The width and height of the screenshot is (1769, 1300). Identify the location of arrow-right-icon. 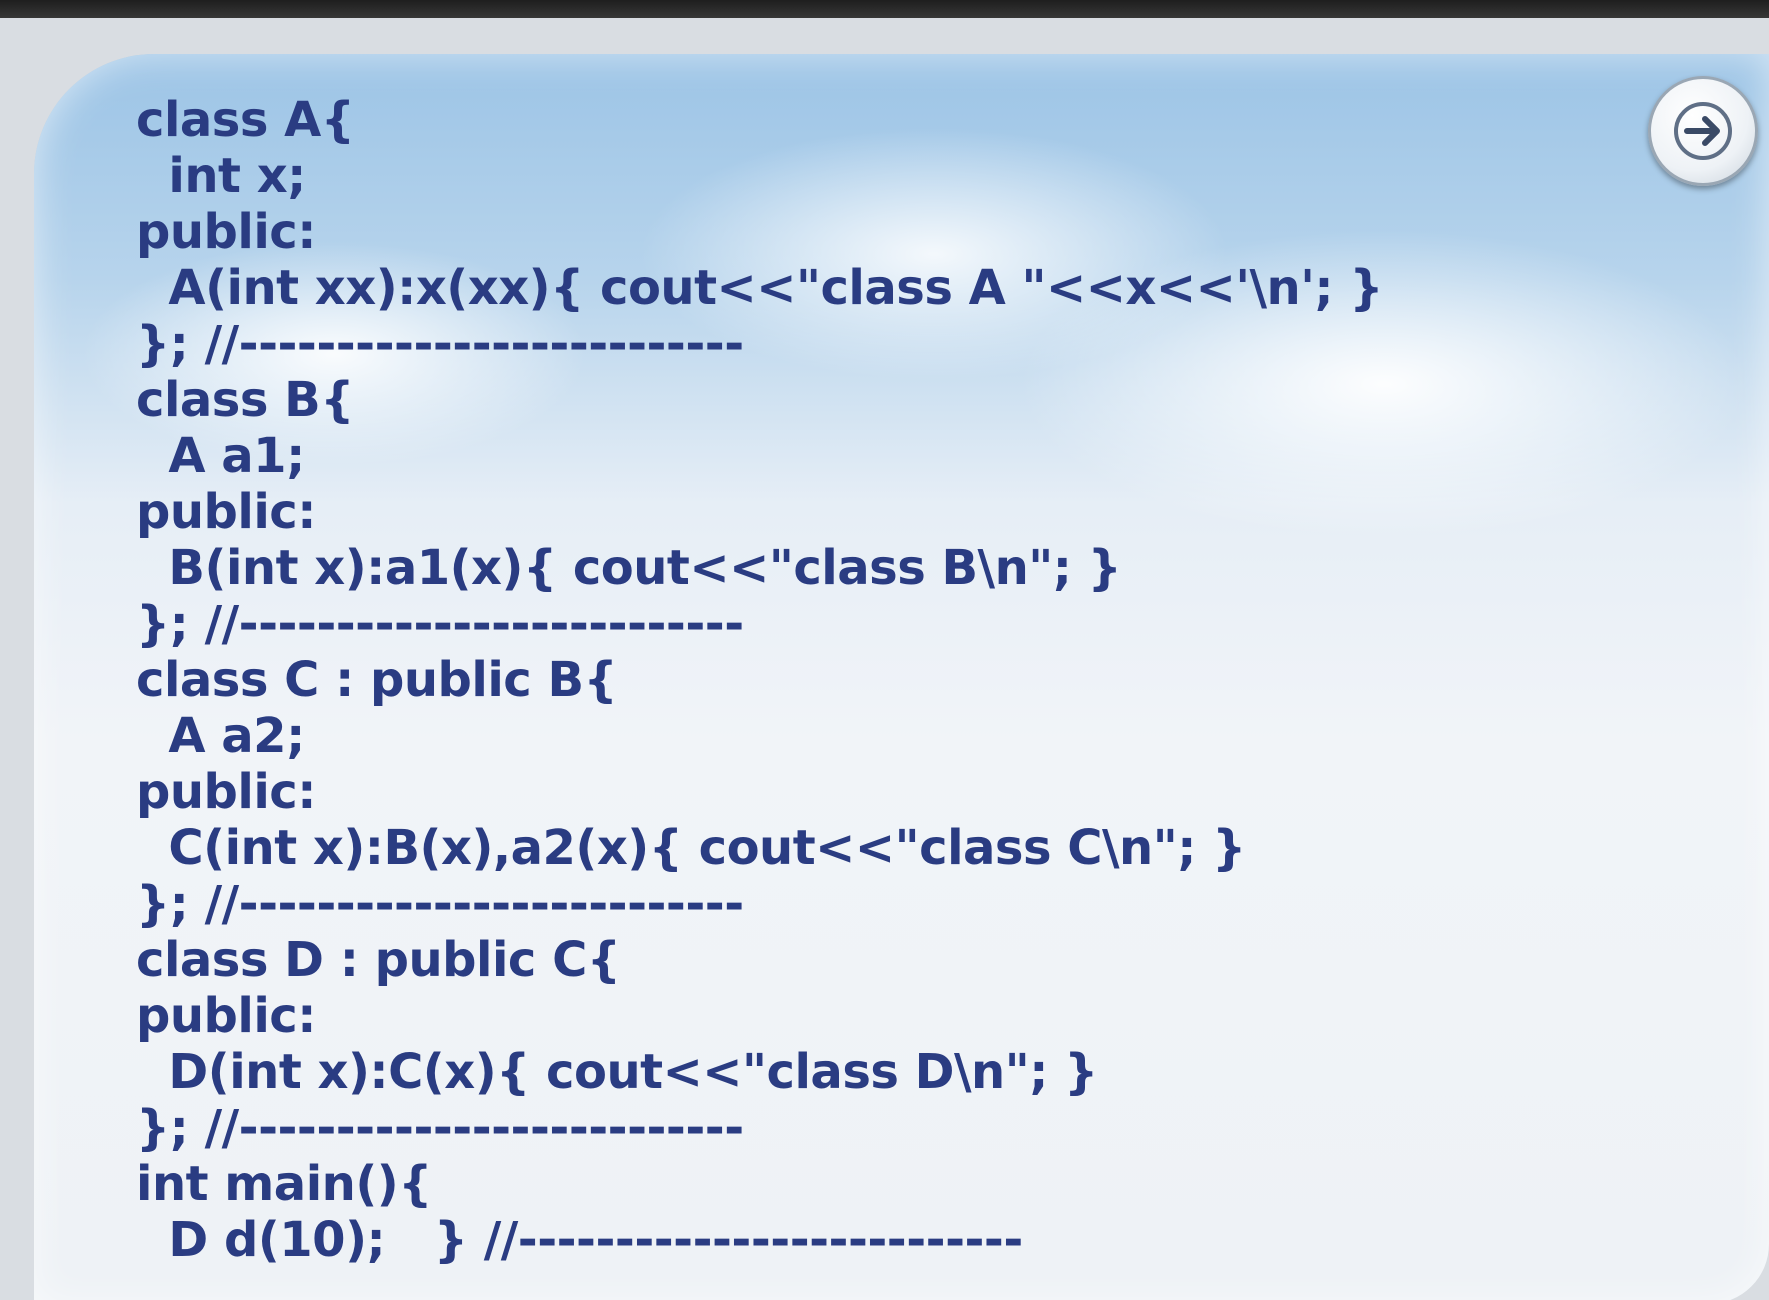
(1703, 131).